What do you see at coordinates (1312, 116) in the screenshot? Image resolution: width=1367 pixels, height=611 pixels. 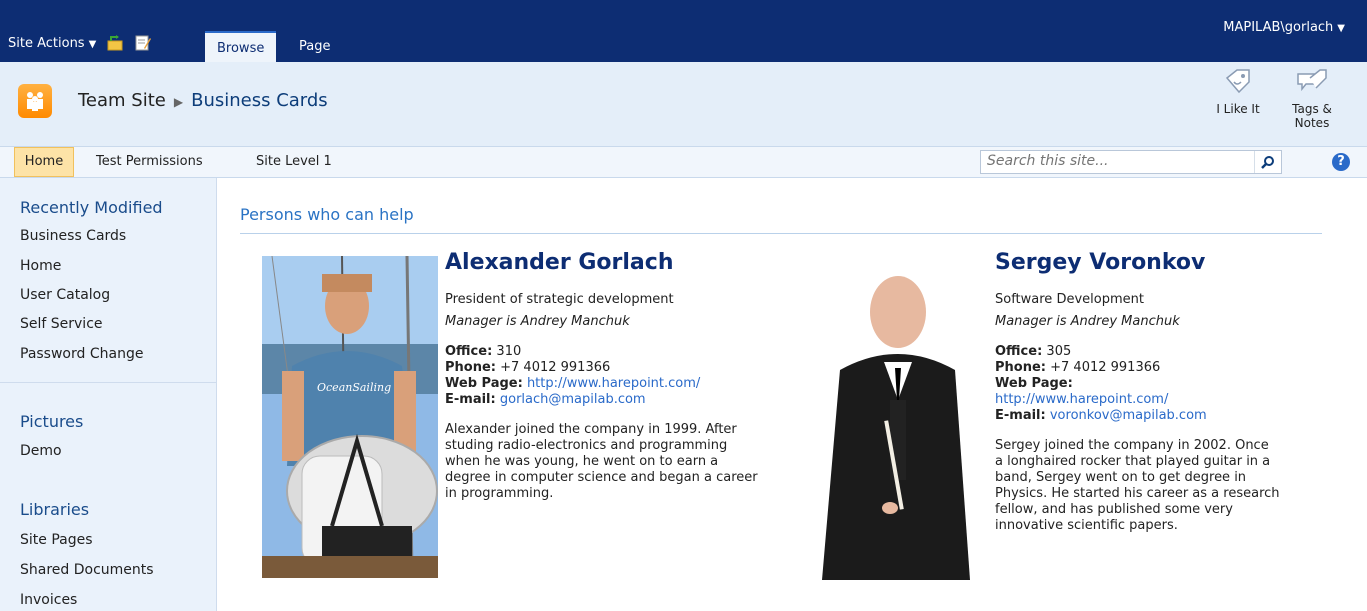 I see `tags-notes-label: Tags & Notes` at bounding box center [1312, 116].